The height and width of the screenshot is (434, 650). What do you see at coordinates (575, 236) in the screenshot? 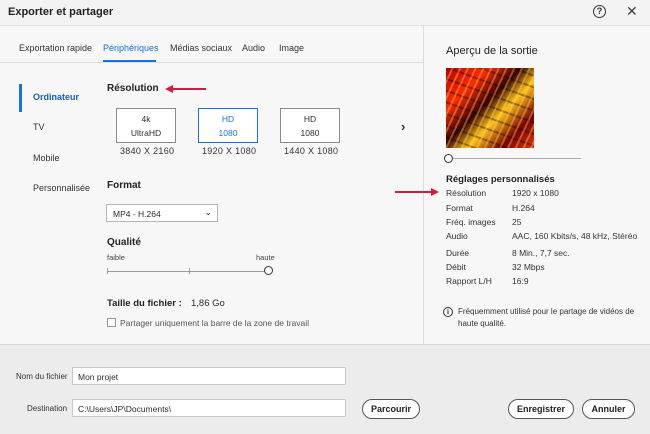
I see `setting-value: AAC, 160 Kbits/s, 48 kHz, Stéréo` at bounding box center [575, 236].